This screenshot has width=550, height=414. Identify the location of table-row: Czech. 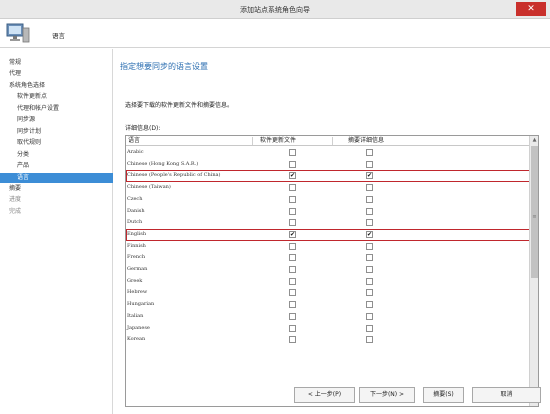
(328, 200).